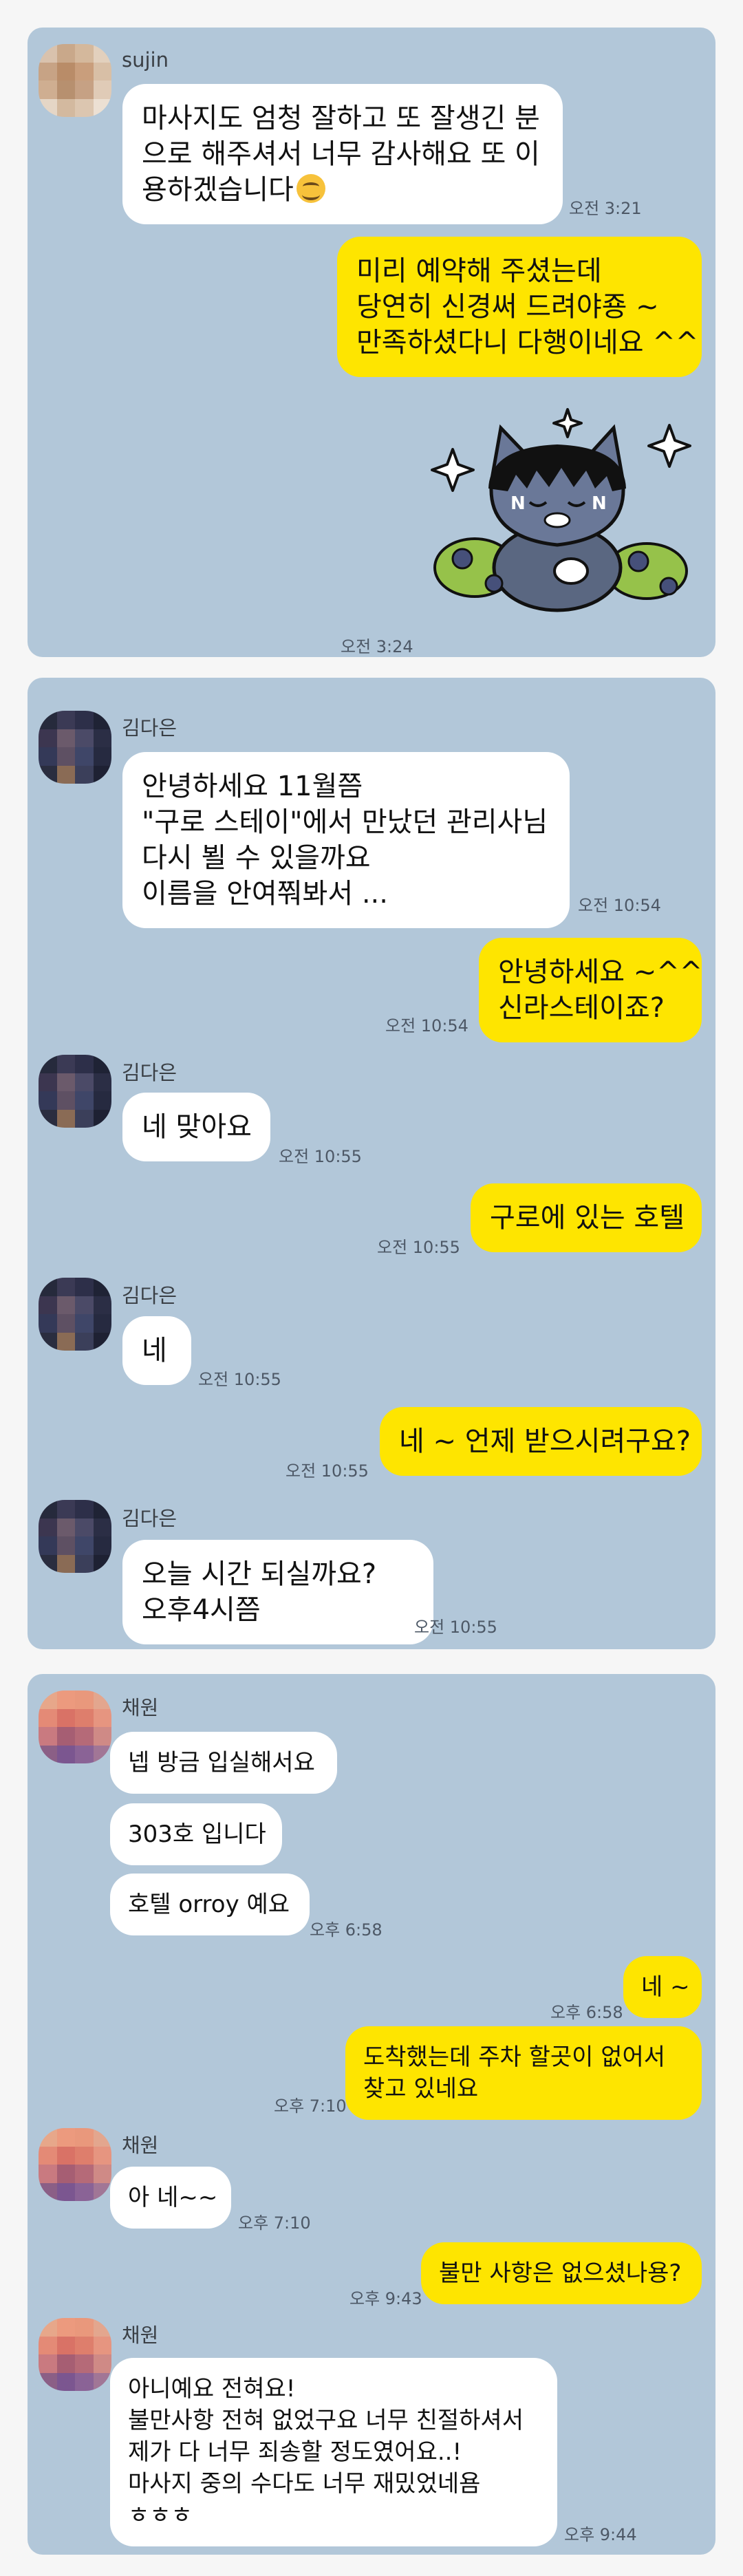 The height and width of the screenshot is (2576, 743). What do you see at coordinates (605, 209) in the screenshot?
I see `message-time: 오전 3:21` at bounding box center [605, 209].